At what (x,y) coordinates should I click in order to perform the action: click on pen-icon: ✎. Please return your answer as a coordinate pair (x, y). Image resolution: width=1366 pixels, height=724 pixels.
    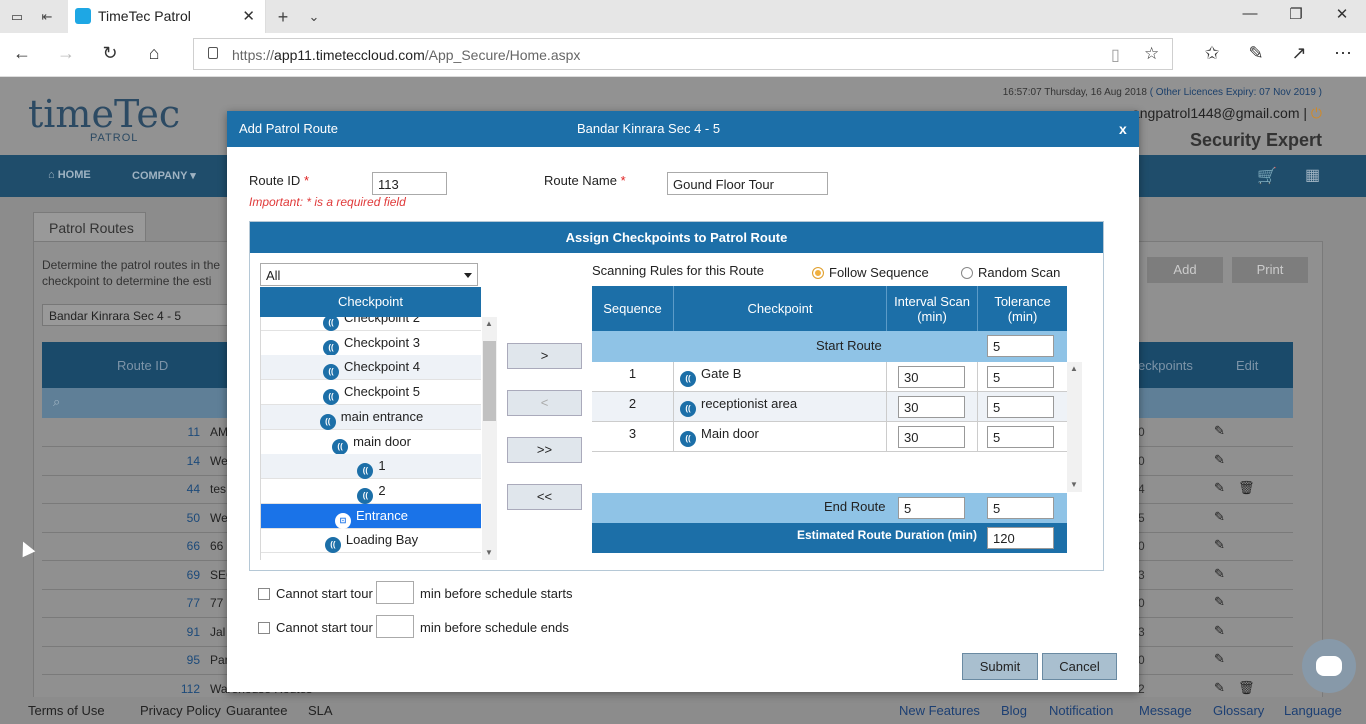
    Looking at the image, I should click on (1256, 53).